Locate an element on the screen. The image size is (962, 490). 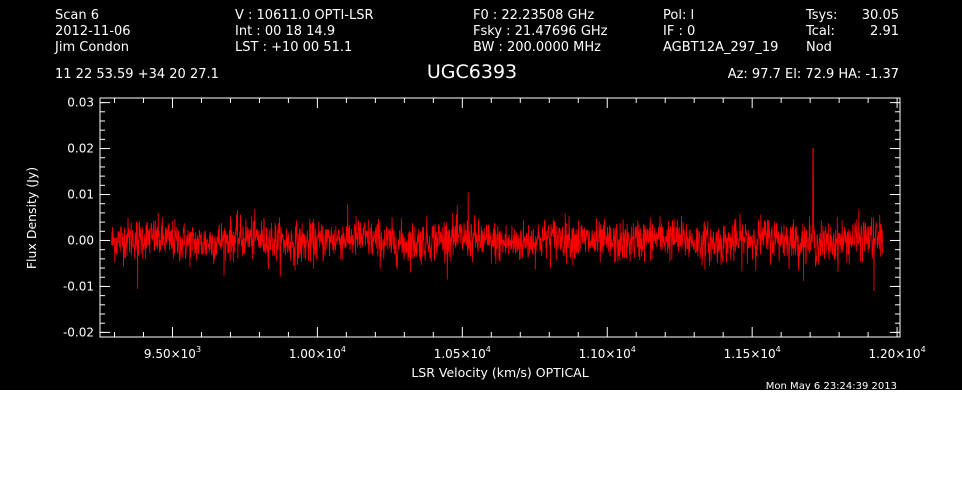
chart-title: UGC6393 is located at coordinates (472, 72).